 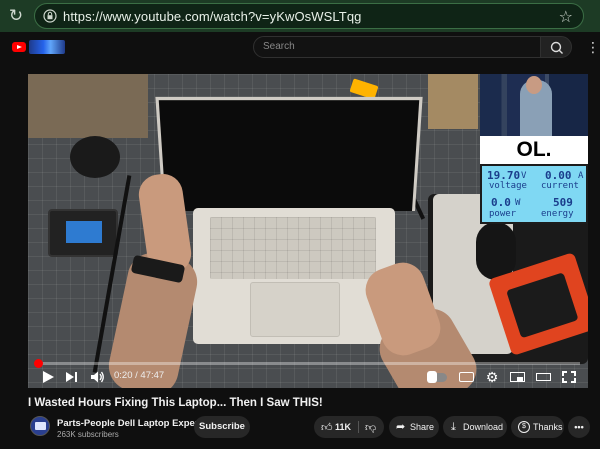 I want to click on youtube-logo-icon, so click(x=19, y=47).